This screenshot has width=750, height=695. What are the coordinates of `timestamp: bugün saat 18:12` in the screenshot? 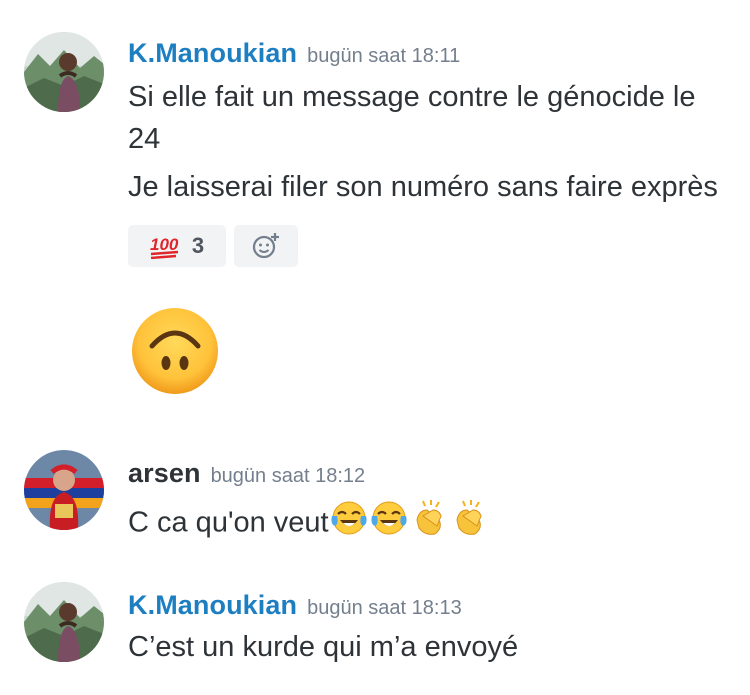 It's located at (288, 476).